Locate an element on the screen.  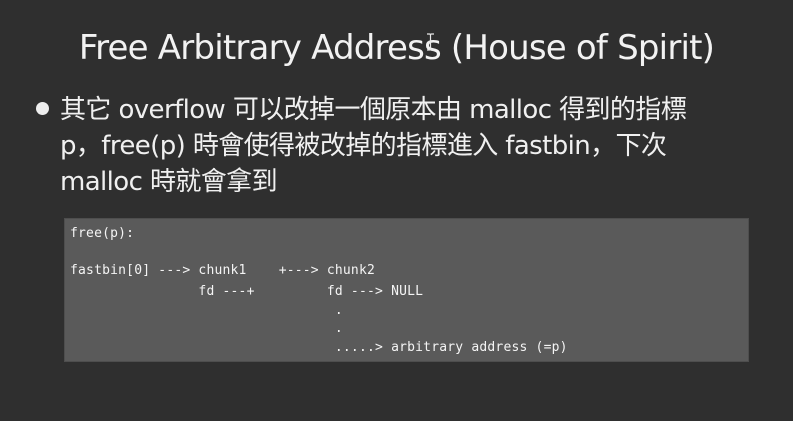
bullet-dot-icon is located at coordinates (42, 108).